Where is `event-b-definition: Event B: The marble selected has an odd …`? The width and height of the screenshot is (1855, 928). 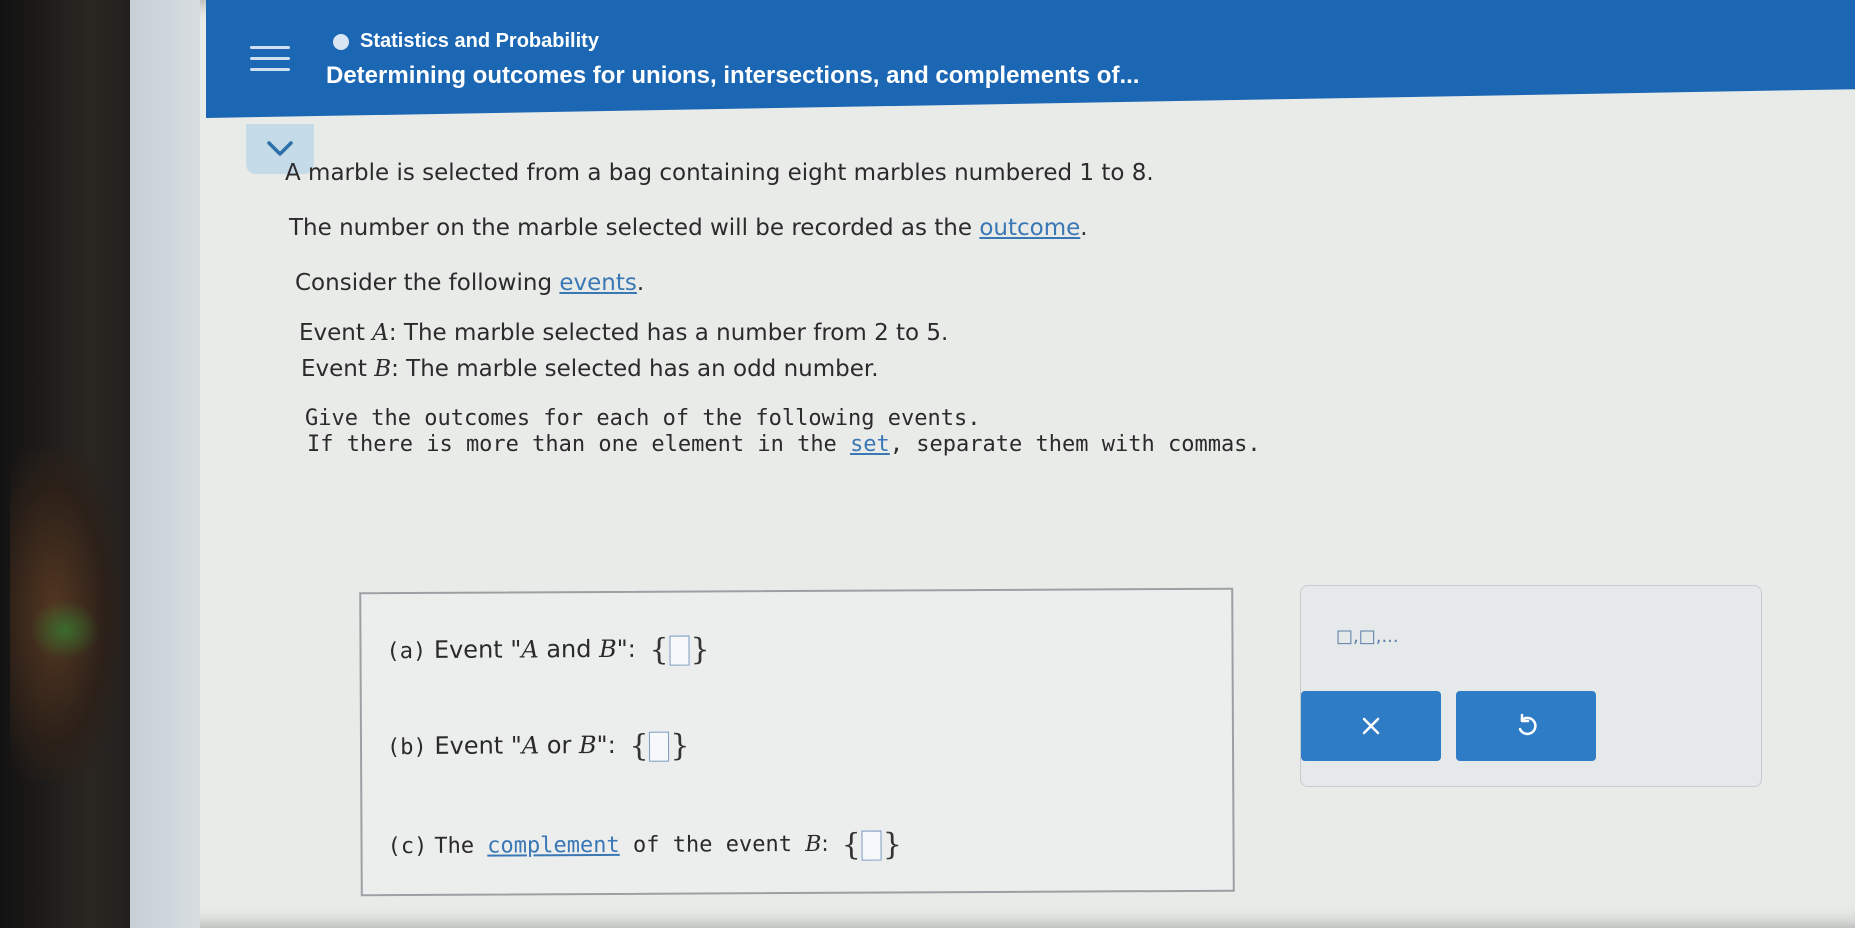
event-b-definition: Event B: The marble selected has an odd … is located at coordinates (590, 369).